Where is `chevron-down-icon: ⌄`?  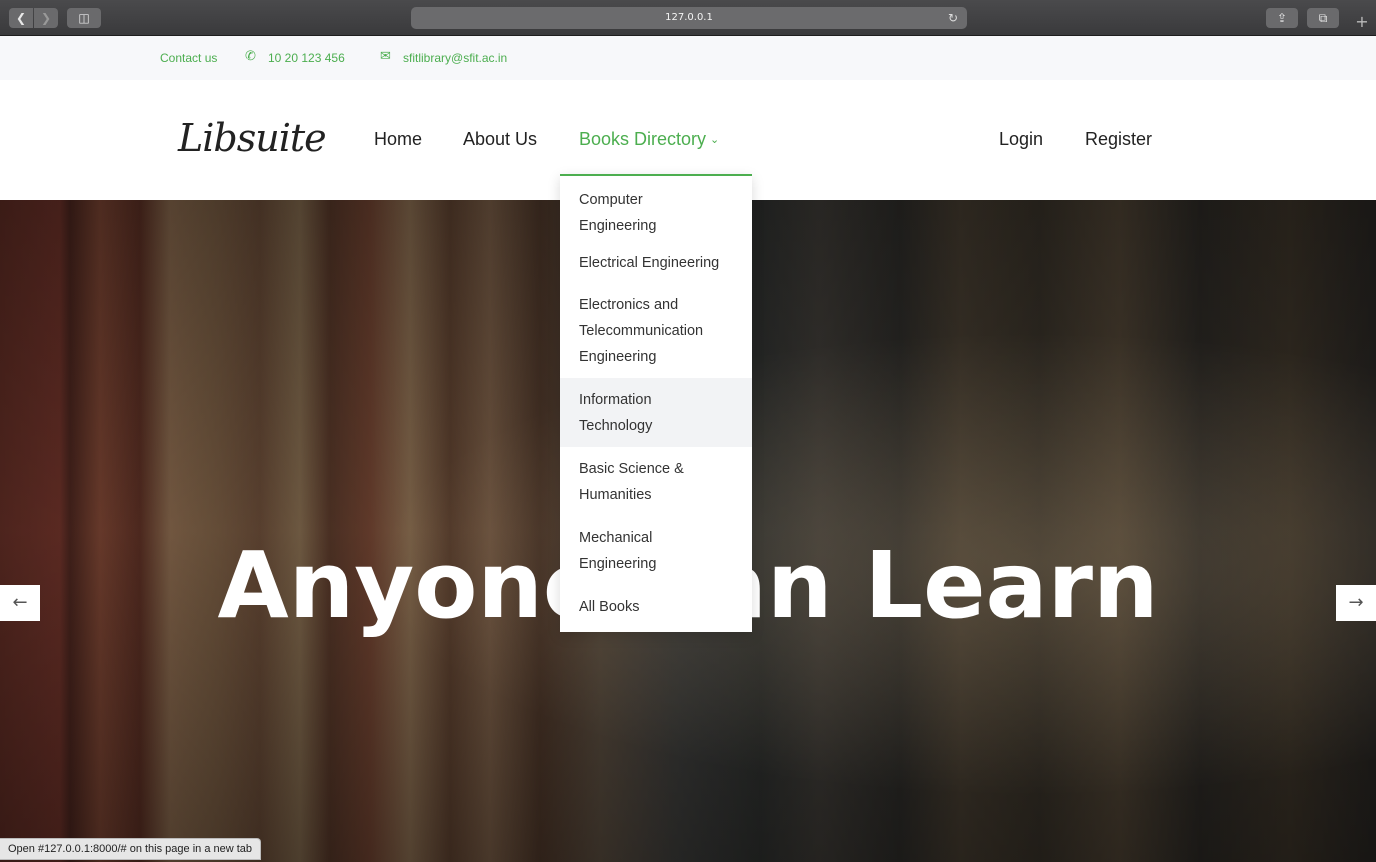
chevron-down-icon: ⌄ is located at coordinates (715, 140).